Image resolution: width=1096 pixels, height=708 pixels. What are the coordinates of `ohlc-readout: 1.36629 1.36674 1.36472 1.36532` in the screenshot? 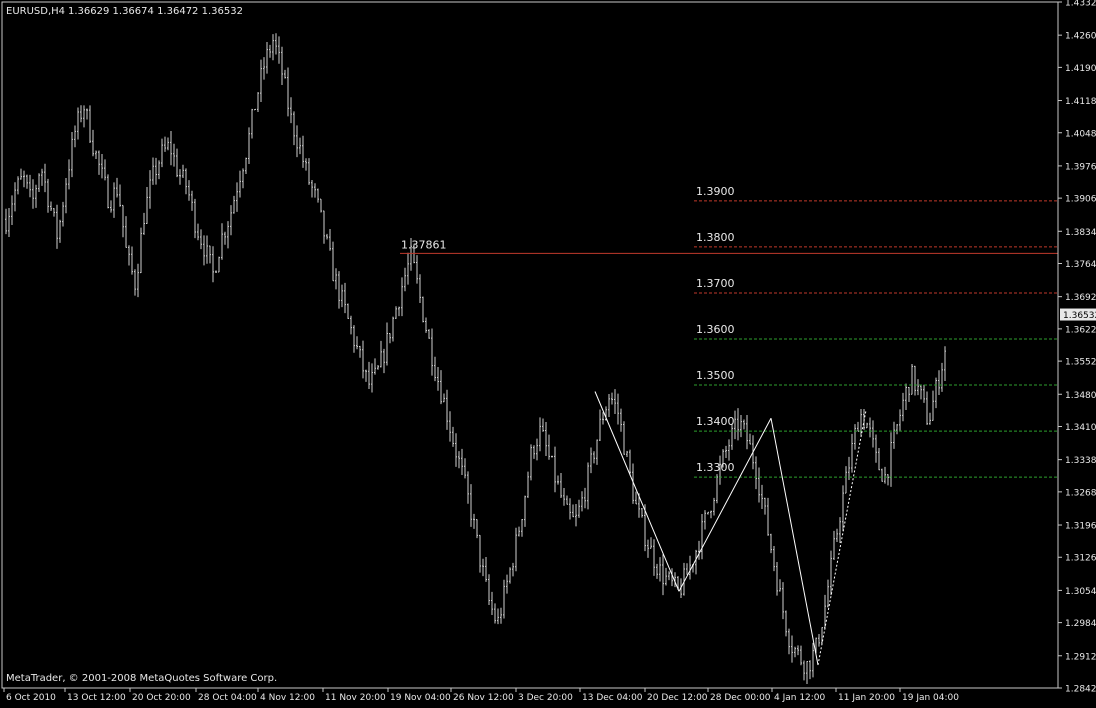 It's located at (155, 11).